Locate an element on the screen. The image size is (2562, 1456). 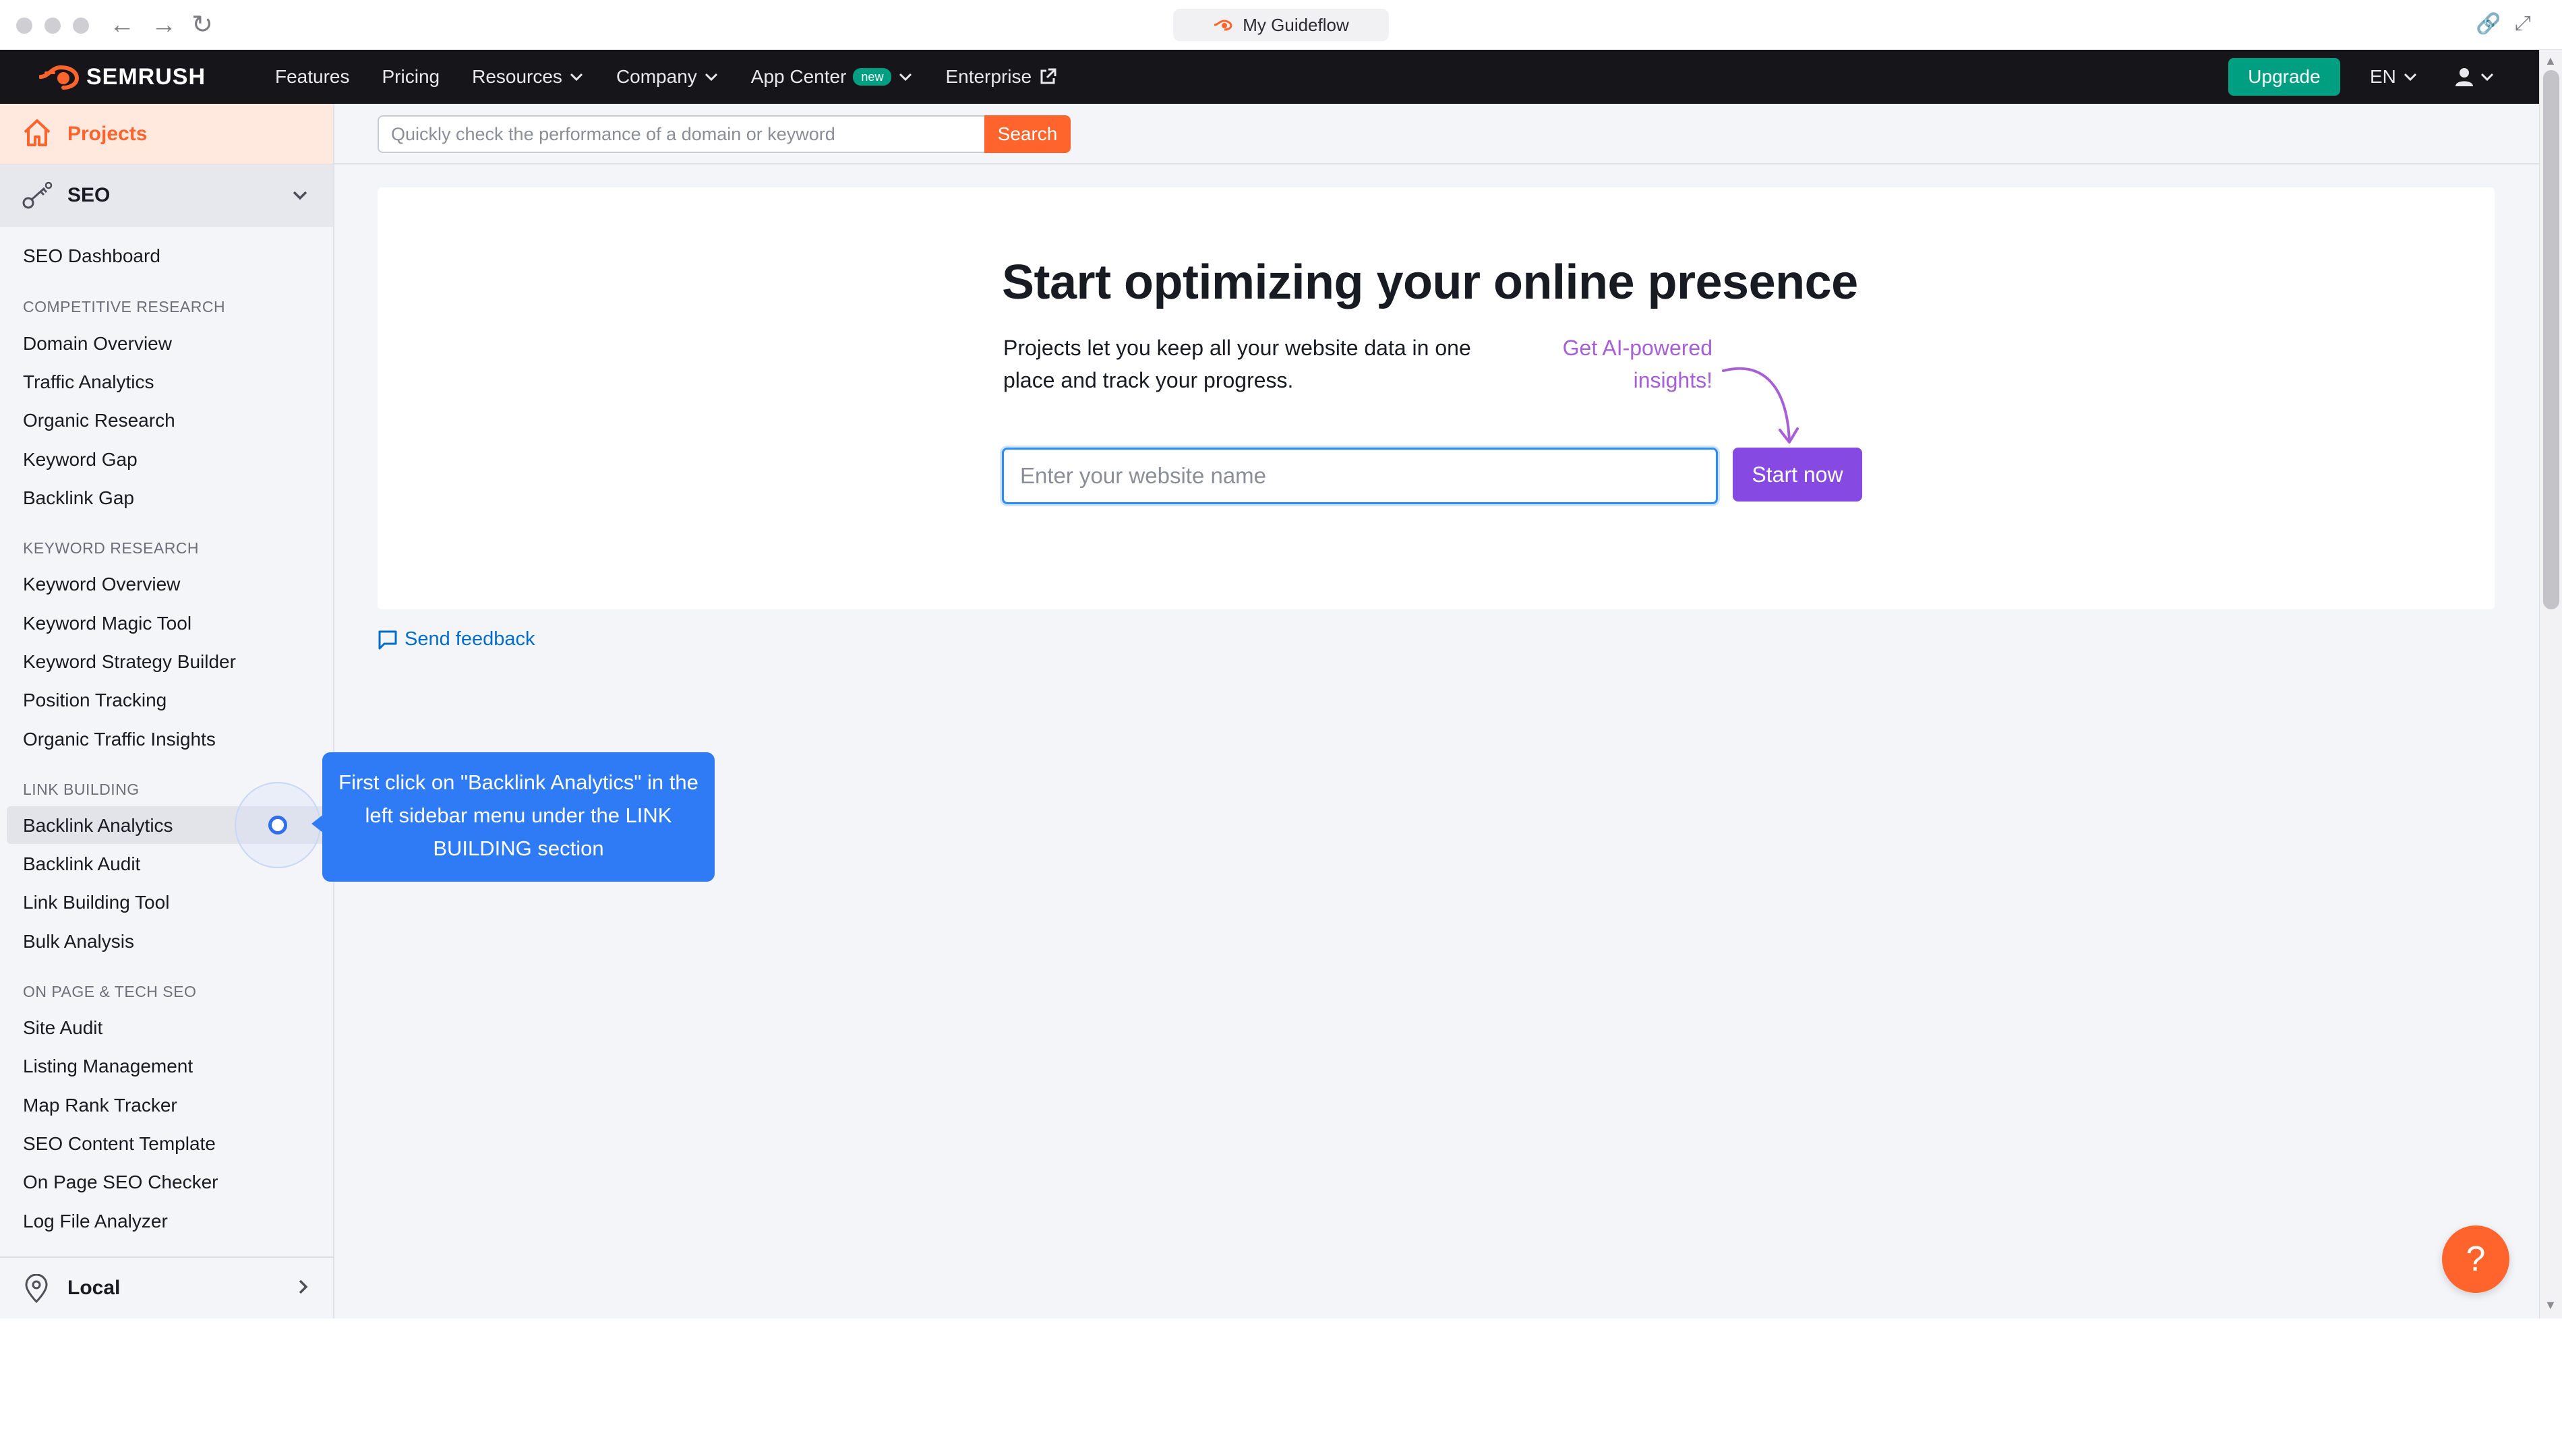
forward-arrow-icon: → is located at coordinates (164, 24).